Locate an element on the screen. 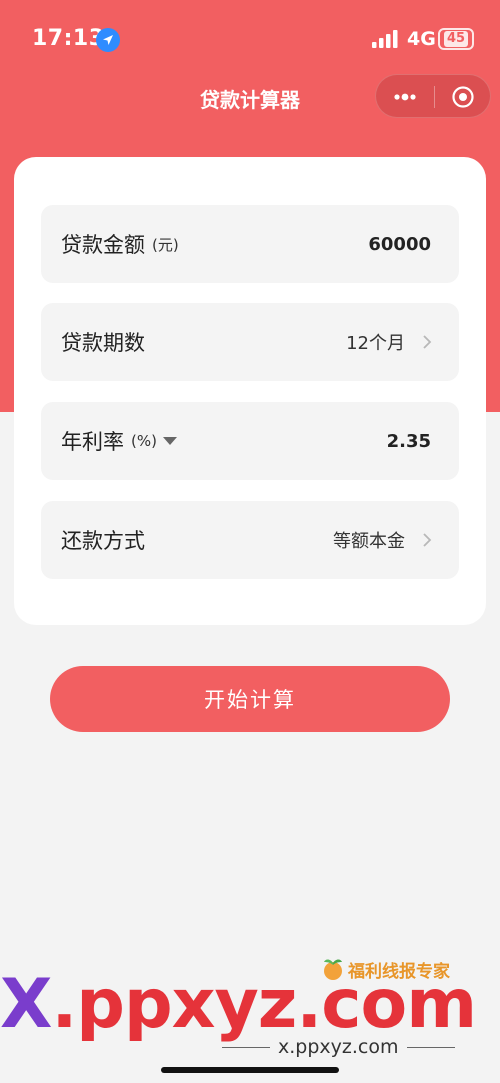 The image size is (500, 1083). watermark-x: X is located at coordinates (26, 1004).